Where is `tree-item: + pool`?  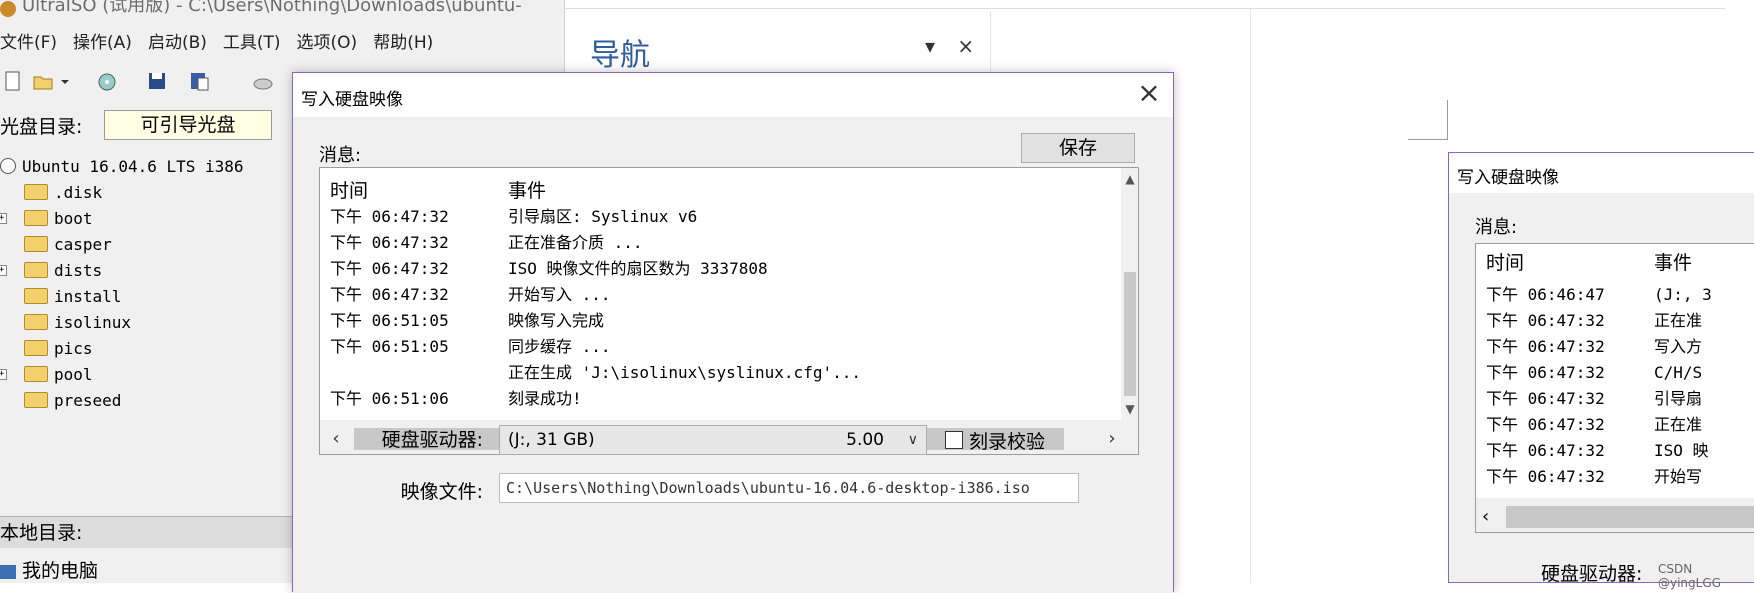
tree-item: + pool is located at coordinates (145, 375).